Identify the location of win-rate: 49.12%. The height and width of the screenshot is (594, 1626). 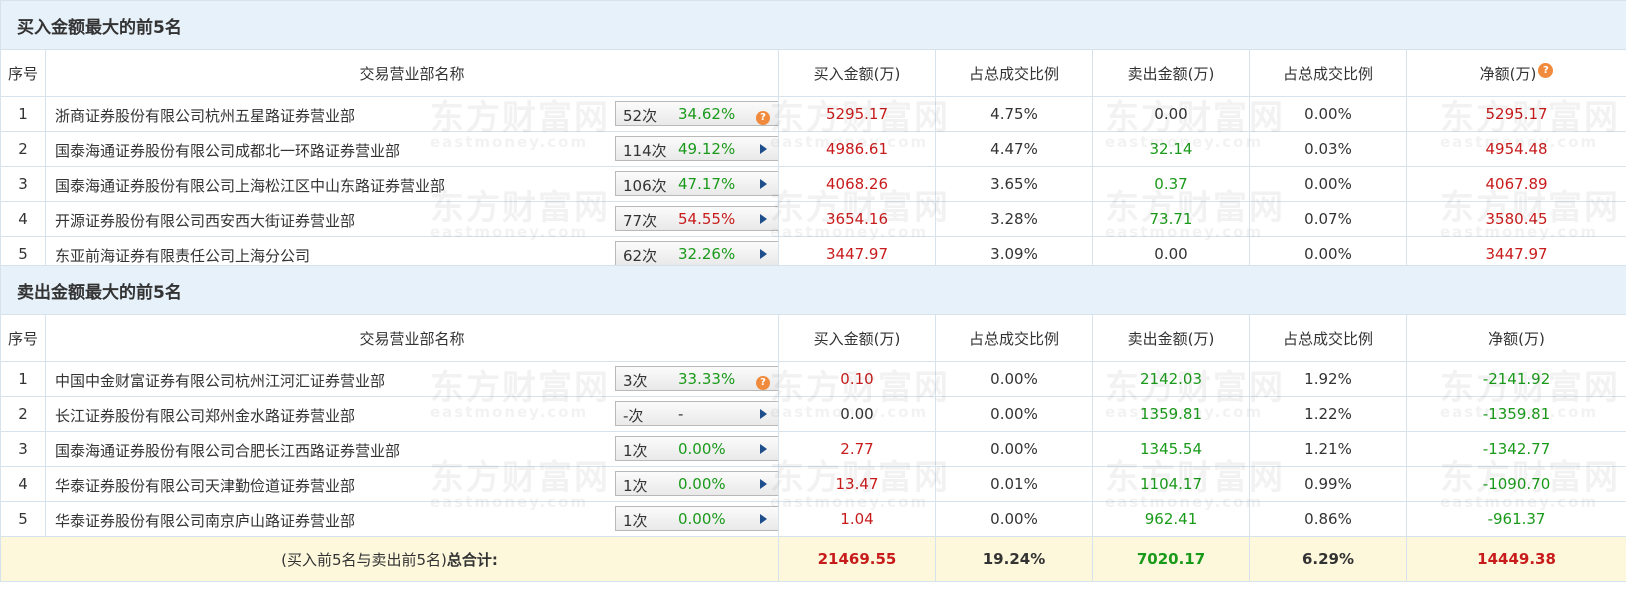
(707, 149).